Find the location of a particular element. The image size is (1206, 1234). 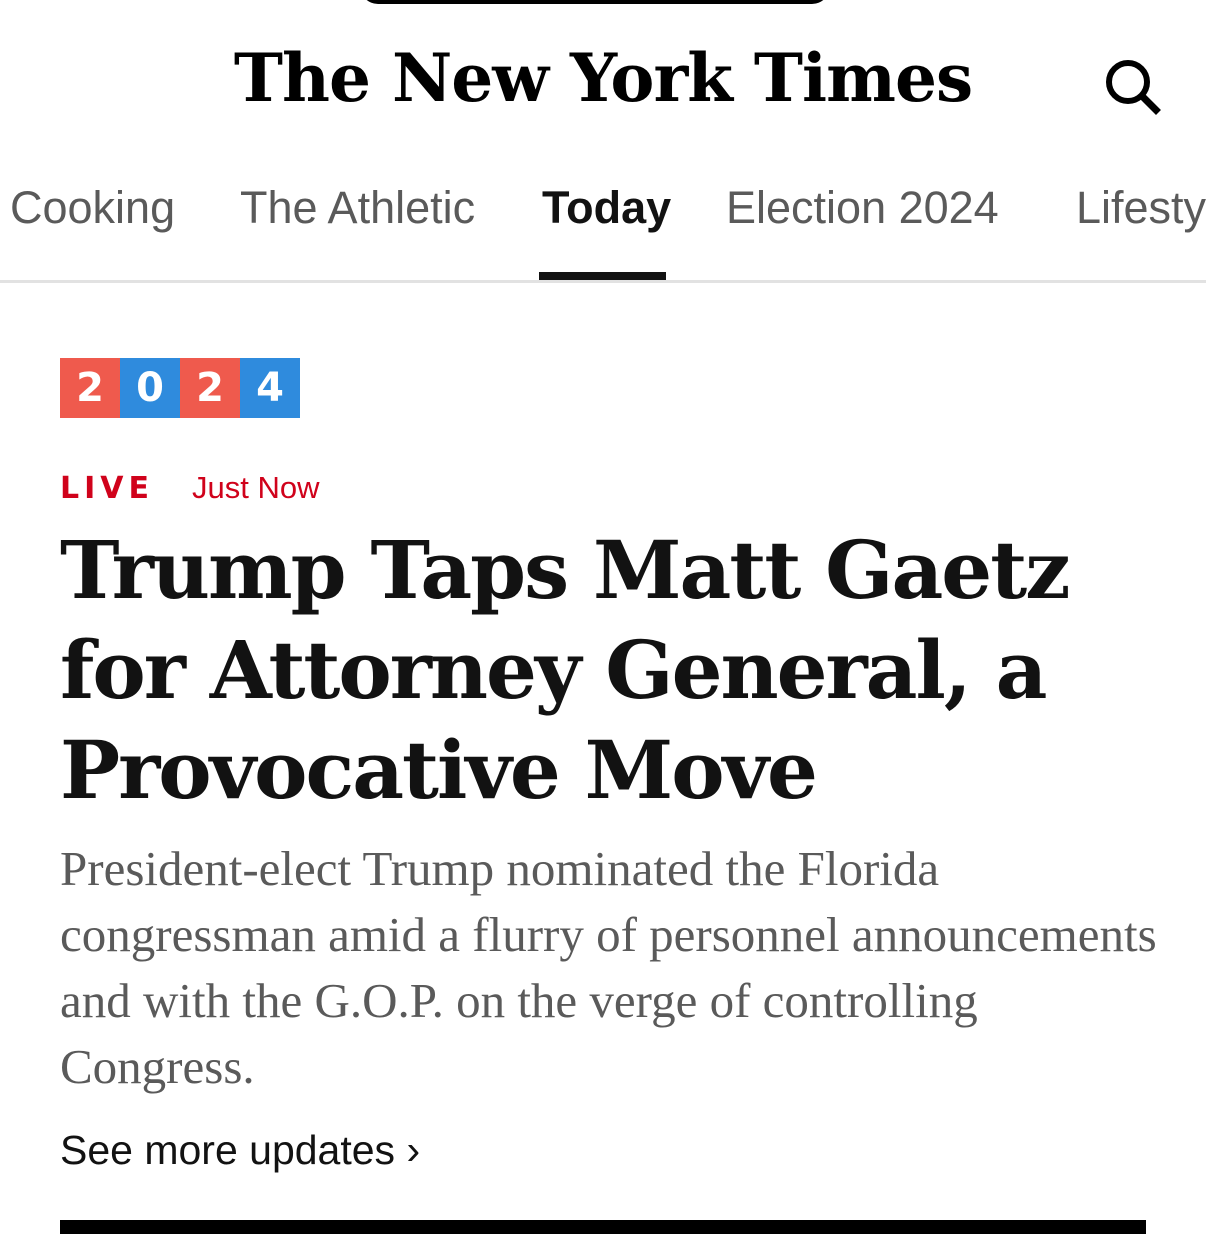

search-button is located at coordinates (1132, 84).